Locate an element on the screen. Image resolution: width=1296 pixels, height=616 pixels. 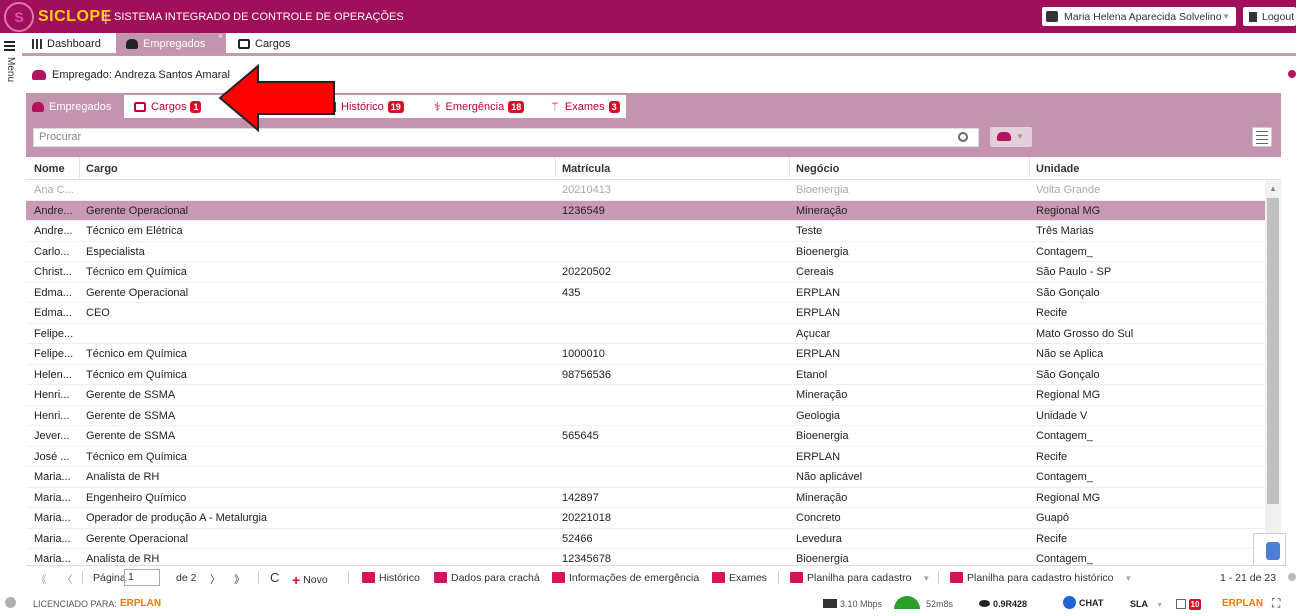
cell-unidade: Mato Grosso do Sul is located at coordinates (1085, 333).